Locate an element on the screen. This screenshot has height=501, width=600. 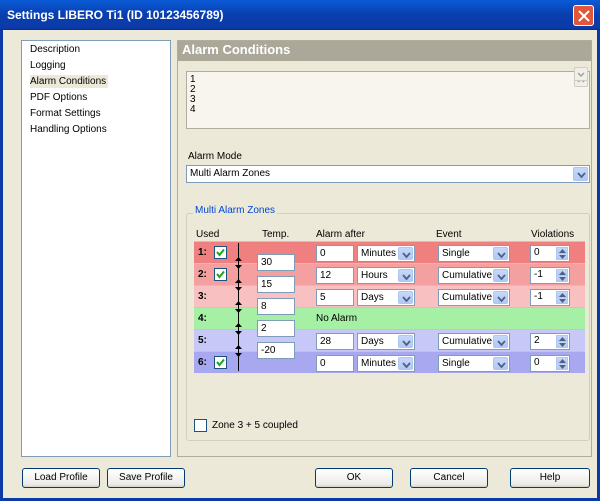
temp-threshold-input: 8 is located at coordinates (276, 306).